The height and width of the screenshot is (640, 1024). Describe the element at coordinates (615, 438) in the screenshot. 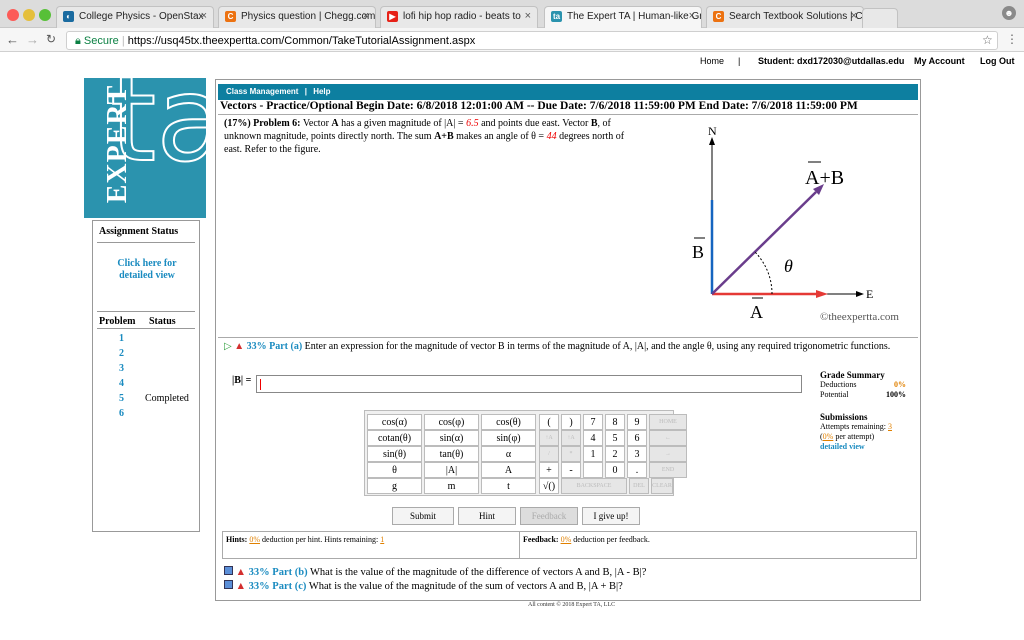

I see `keypad-key: 5` at that location.